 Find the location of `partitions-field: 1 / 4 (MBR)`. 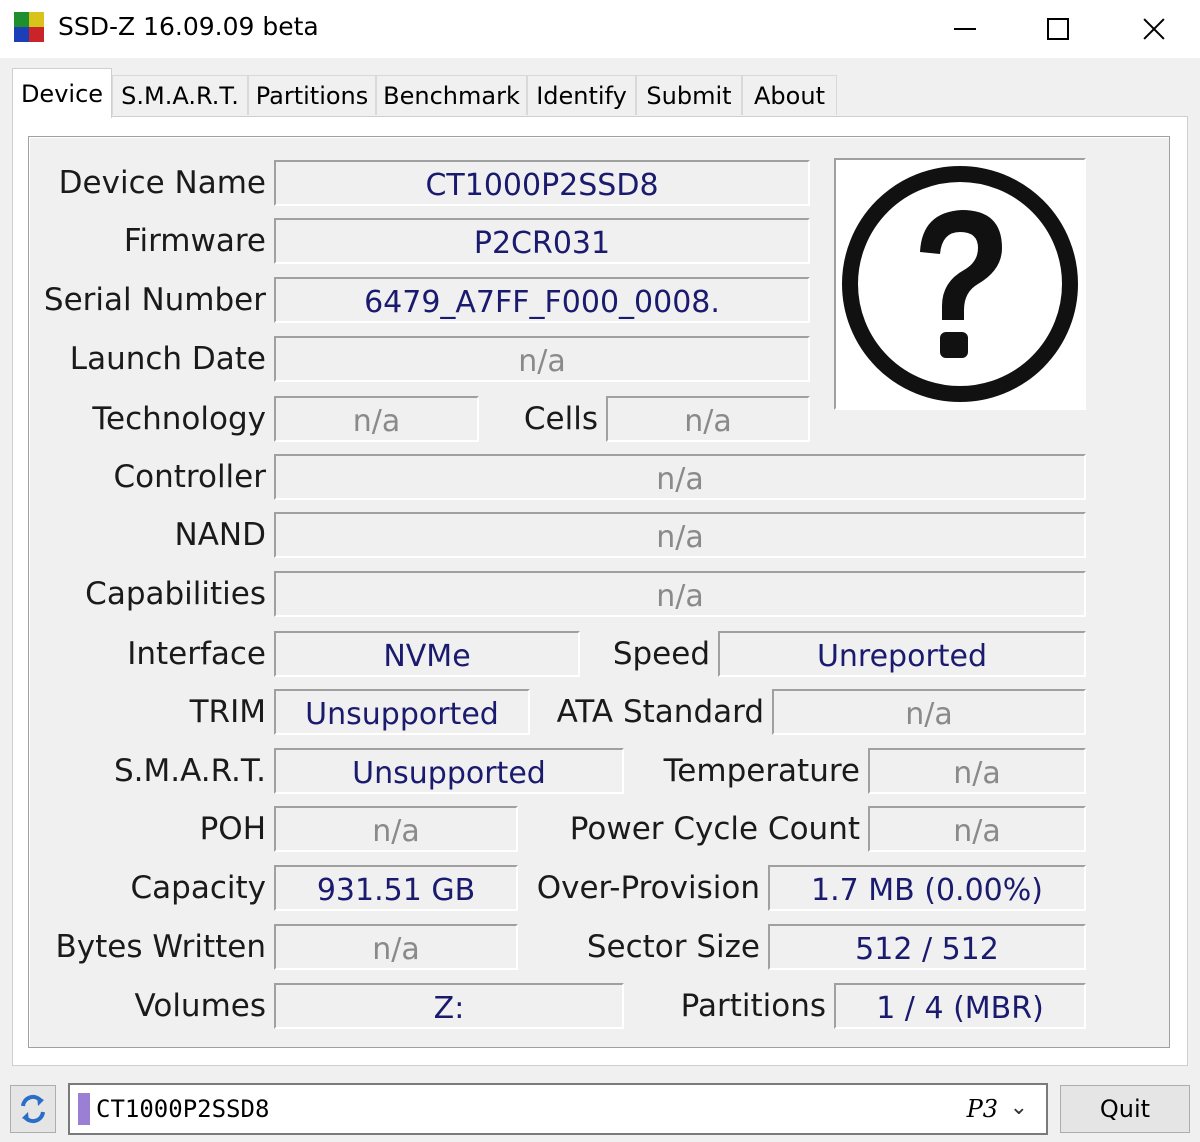

partitions-field: 1 / 4 (MBR) is located at coordinates (960, 1006).